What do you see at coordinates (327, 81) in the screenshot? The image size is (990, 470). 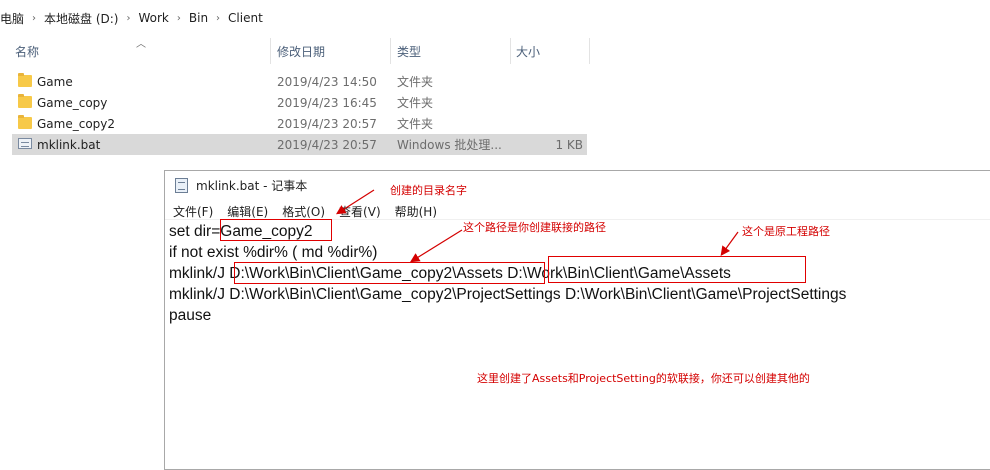 I see `file-date: 2019/4/23 14:50` at bounding box center [327, 81].